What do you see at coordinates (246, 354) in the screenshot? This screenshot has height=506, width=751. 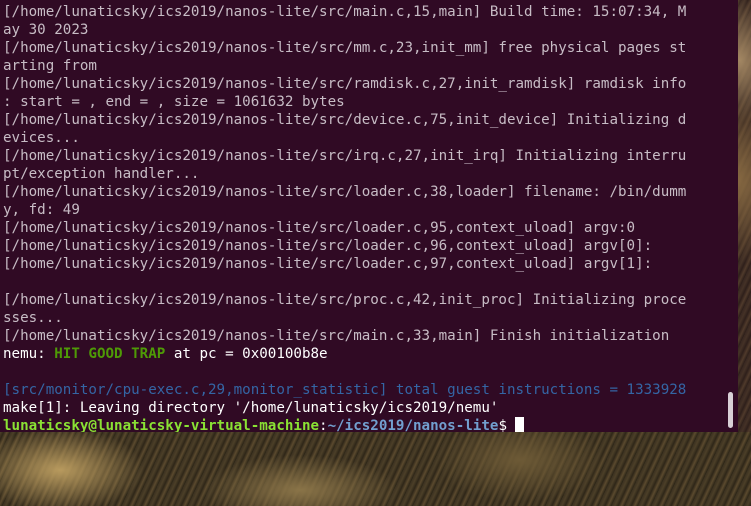 I see `trap-suffix: at pc = 0x00100b8e` at bounding box center [246, 354].